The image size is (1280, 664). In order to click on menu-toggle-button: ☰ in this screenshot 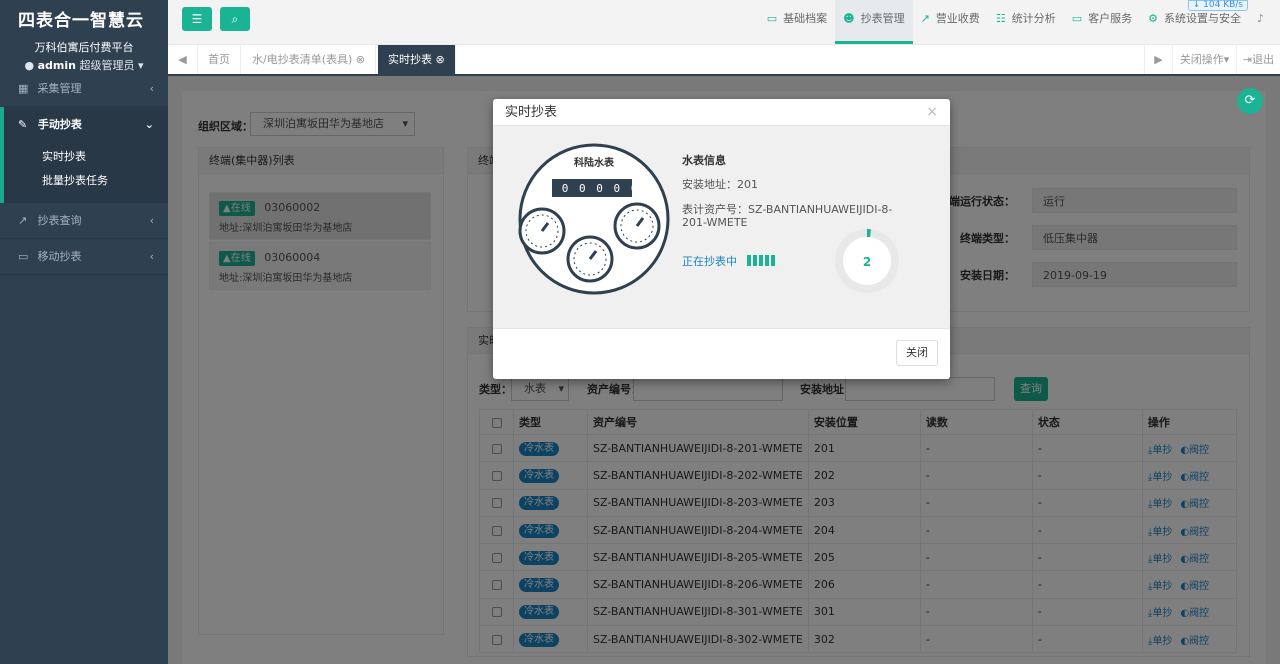, I will do `click(197, 19)`.